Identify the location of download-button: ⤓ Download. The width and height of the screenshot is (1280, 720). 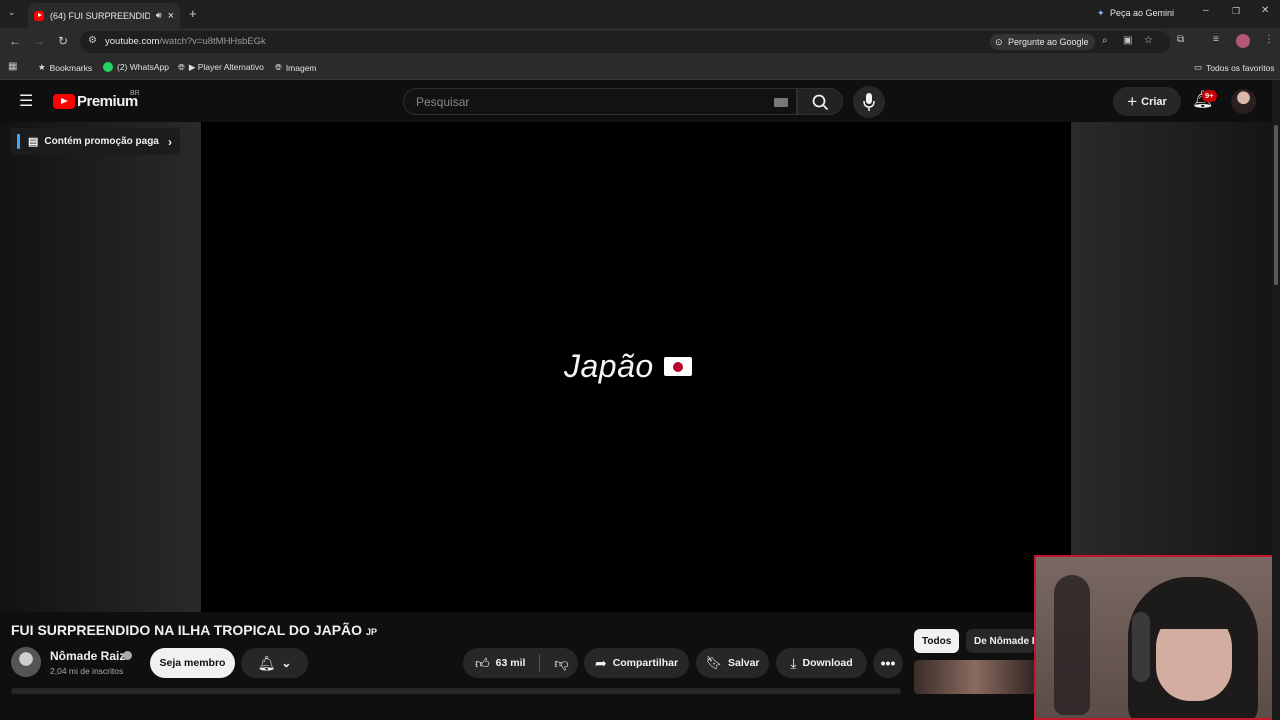
(821, 663).